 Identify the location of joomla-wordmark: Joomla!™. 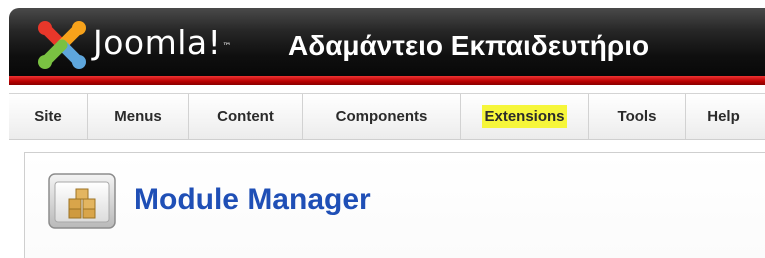
(162, 43).